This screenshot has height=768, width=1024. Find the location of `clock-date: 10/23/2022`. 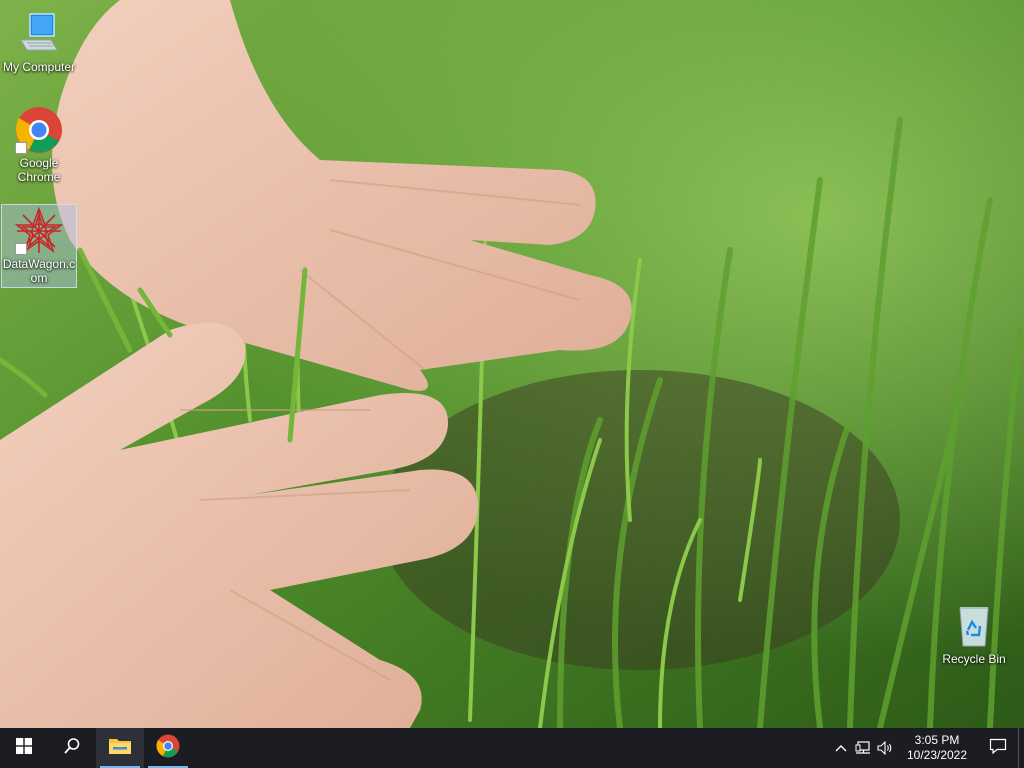

clock-date: 10/23/2022 is located at coordinates (937, 755).